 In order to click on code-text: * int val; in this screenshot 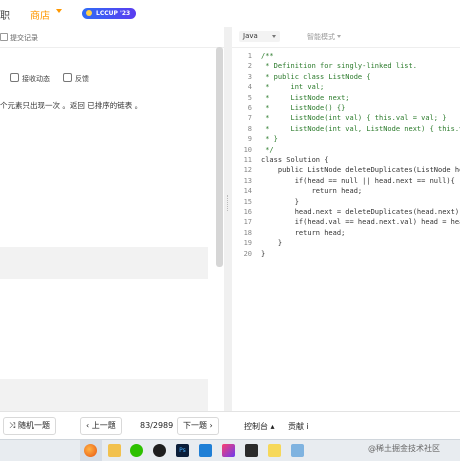, I will do `click(293, 87)`.